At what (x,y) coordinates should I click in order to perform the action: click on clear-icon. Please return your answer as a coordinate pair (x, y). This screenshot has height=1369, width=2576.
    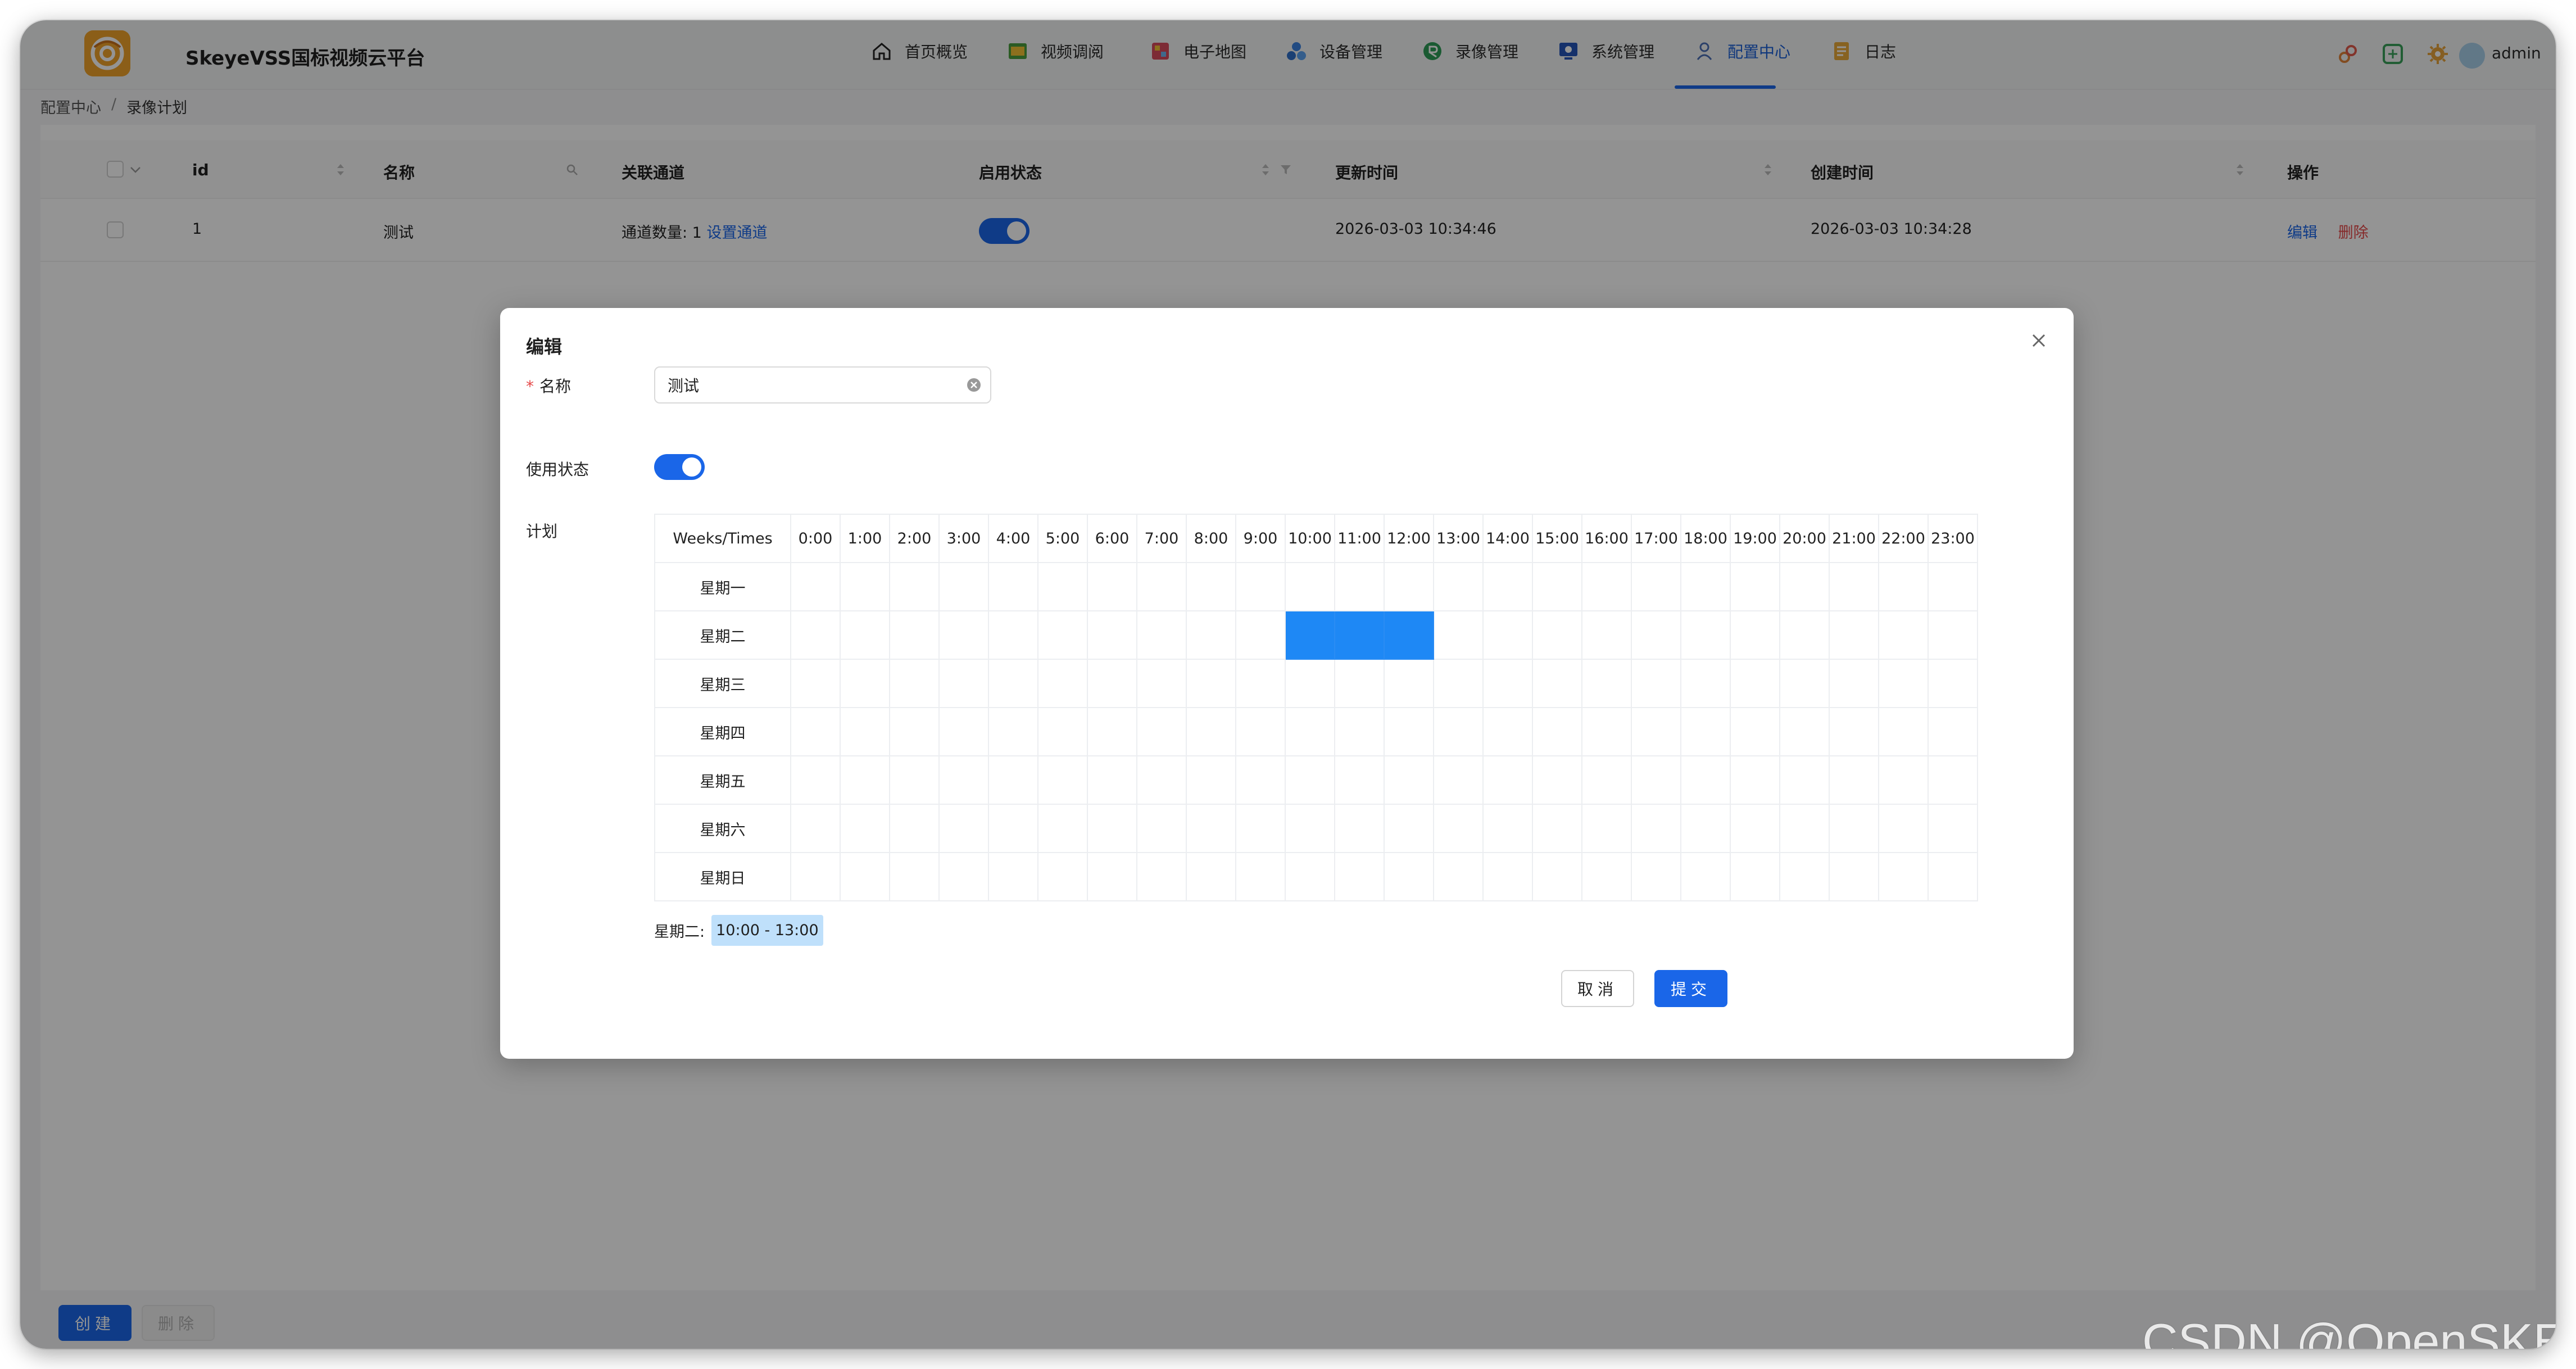
    Looking at the image, I should click on (973, 385).